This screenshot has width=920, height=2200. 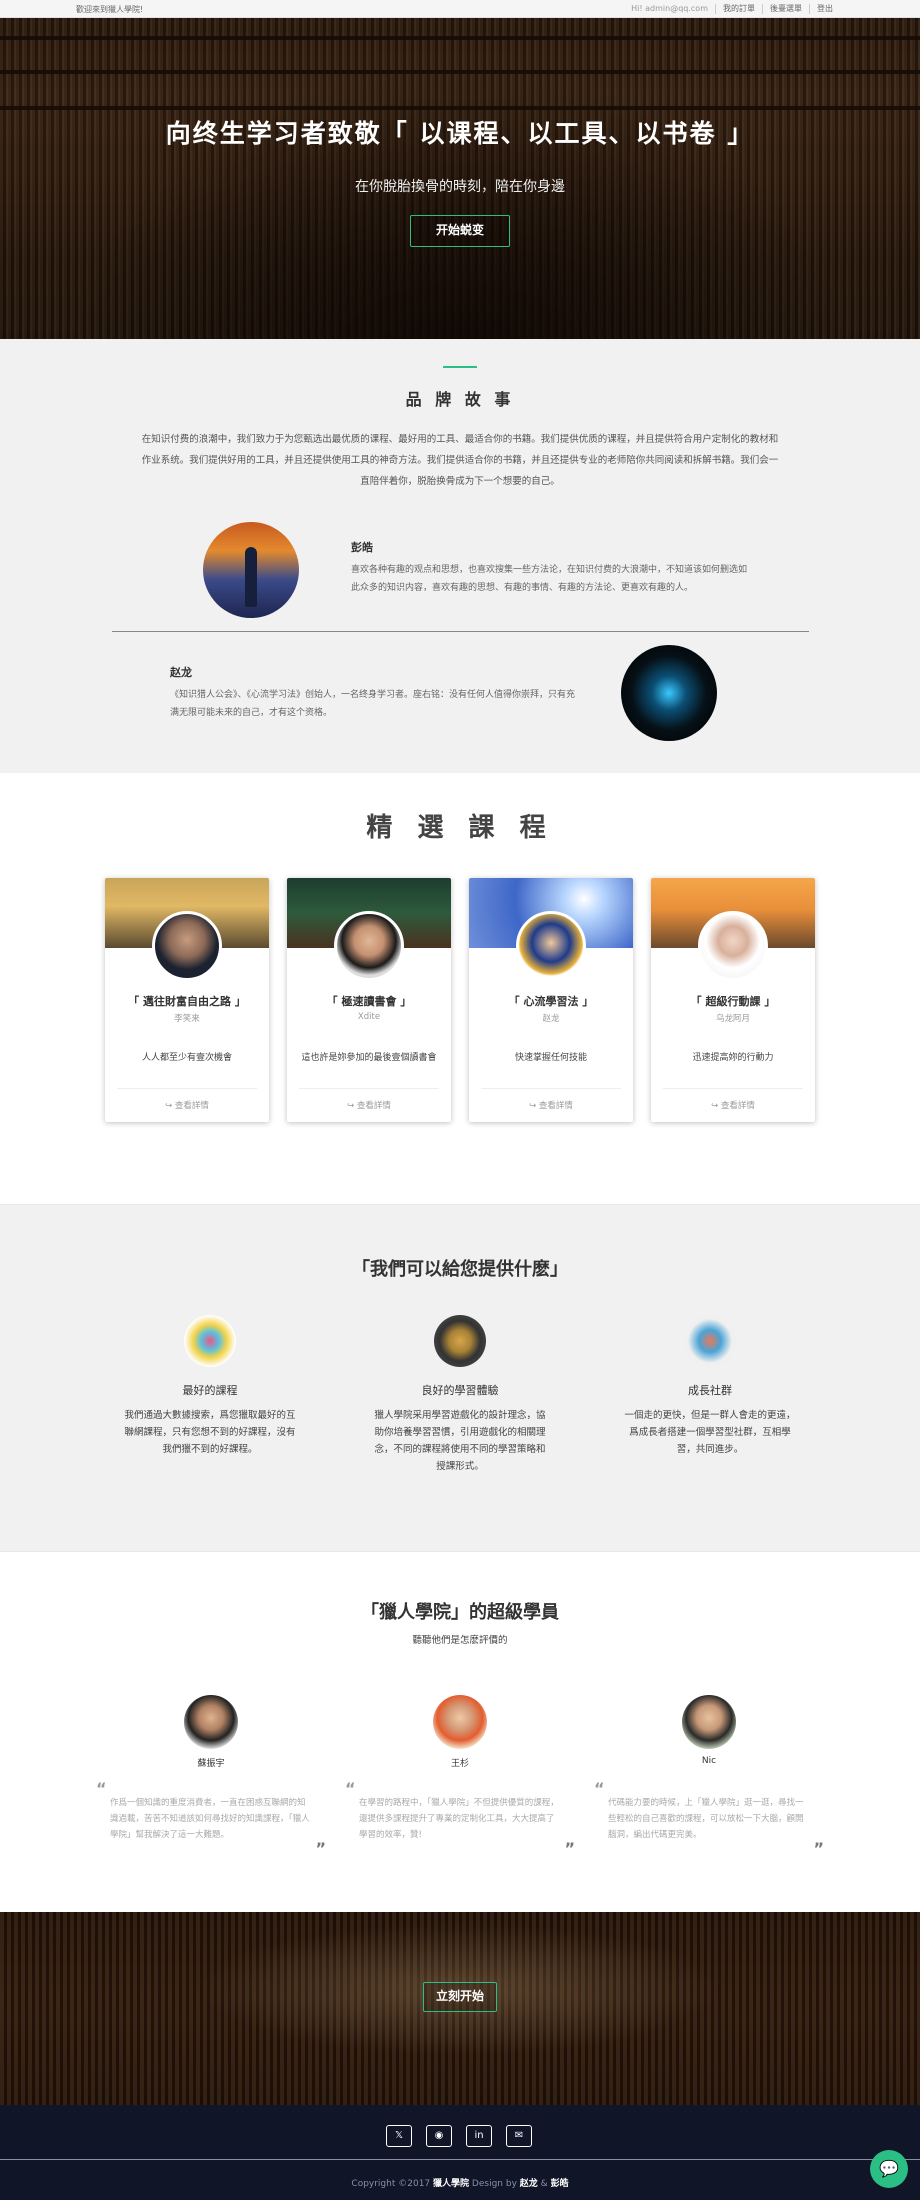 What do you see at coordinates (399, 2136) in the screenshot?
I see `twitter-icon: 𝕏` at bounding box center [399, 2136].